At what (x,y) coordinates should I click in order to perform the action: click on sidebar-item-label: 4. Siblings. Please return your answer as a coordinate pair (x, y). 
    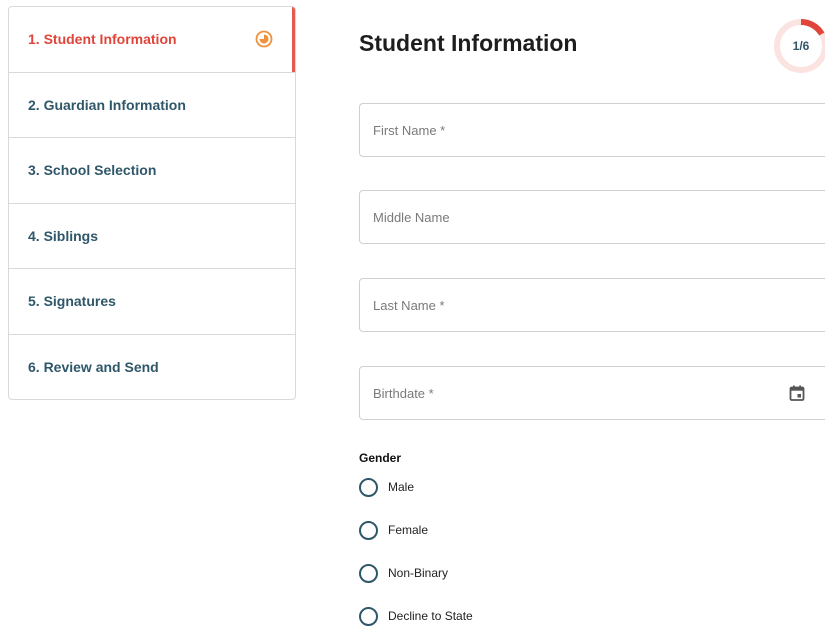
    Looking at the image, I should click on (63, 235).